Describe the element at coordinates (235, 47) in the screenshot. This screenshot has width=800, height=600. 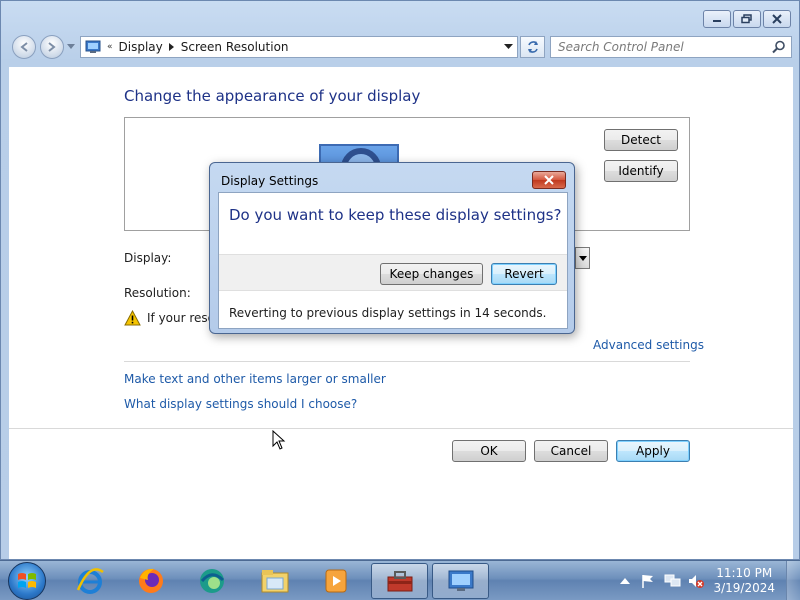
I see `breadcrumb-screen-resolution: Screen Resolution` at that location.